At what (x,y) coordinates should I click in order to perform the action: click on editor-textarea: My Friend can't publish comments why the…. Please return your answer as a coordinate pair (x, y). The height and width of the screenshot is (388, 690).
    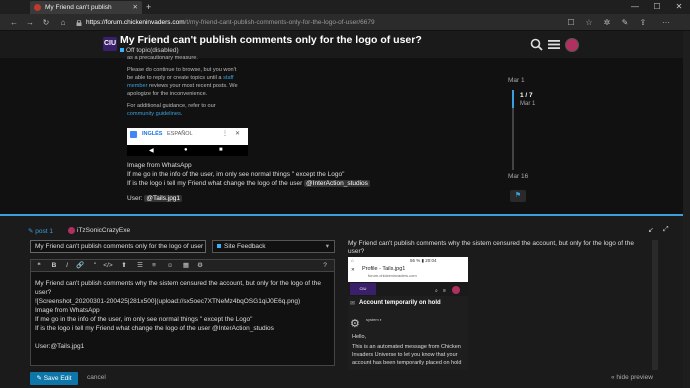
    Looking at the image, I should click on (182, 319).